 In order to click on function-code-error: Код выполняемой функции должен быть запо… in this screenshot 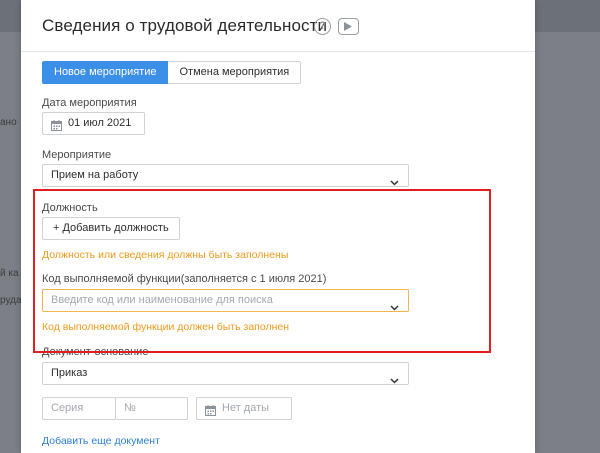, I will do `click(166, 327)`.